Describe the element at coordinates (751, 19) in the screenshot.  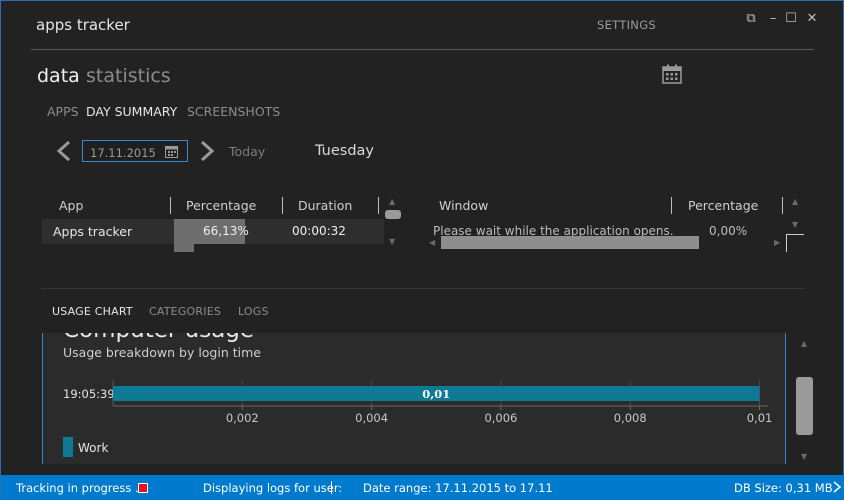
I see `restore-window-icon: ⧉` at that location.